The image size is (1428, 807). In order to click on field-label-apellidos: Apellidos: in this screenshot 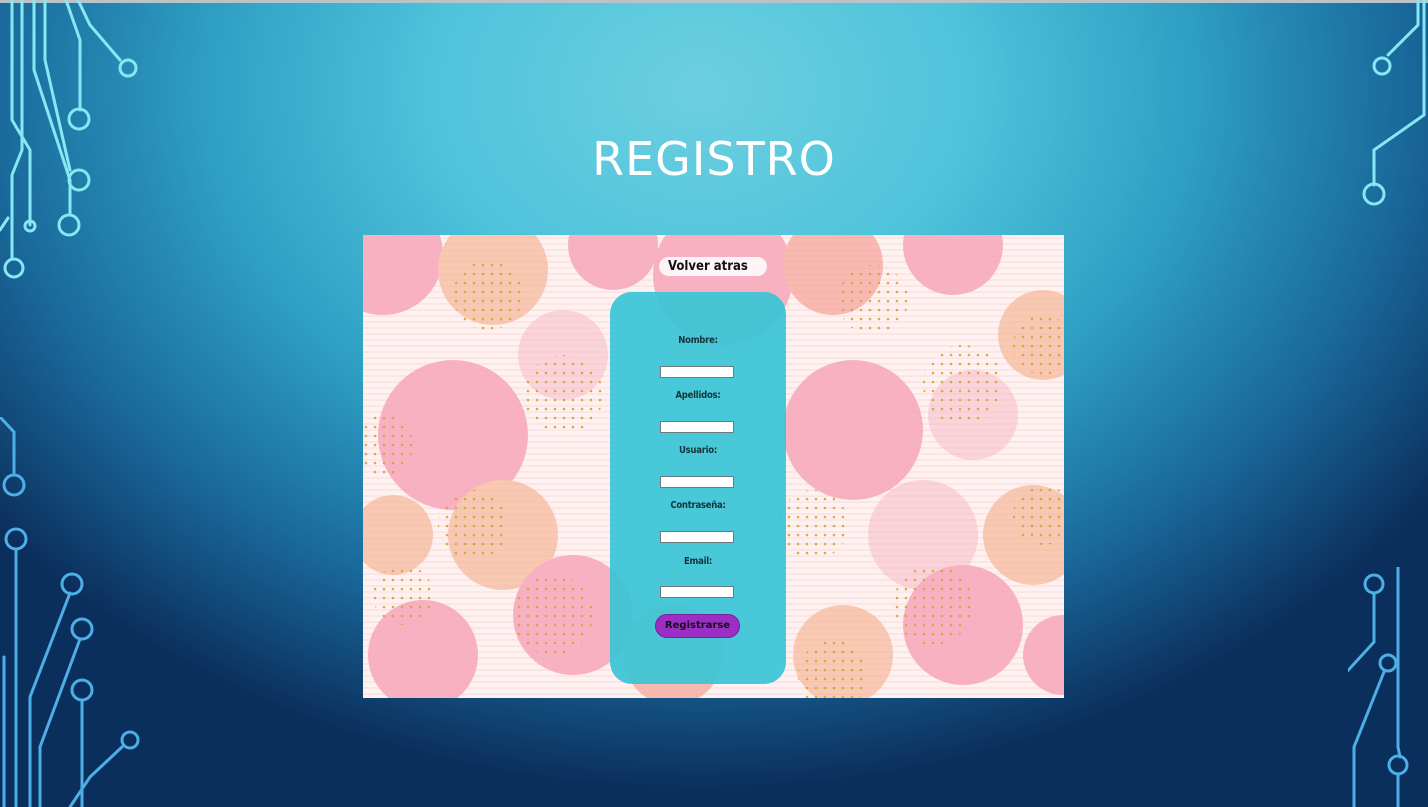, I will do `click(698, 395)`.